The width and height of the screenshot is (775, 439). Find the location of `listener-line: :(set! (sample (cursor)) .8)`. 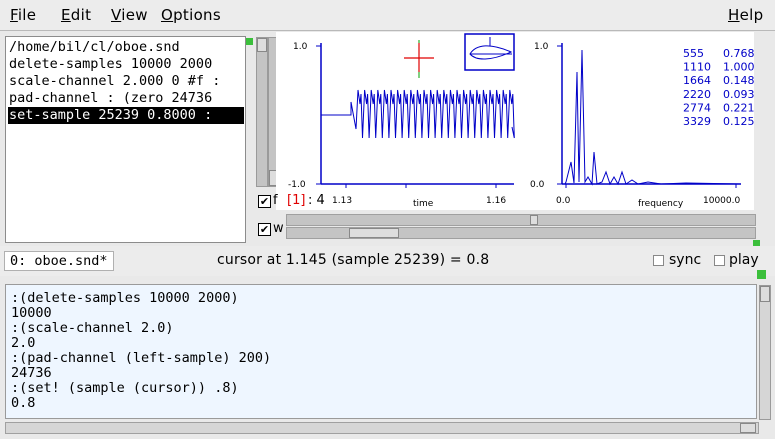

listener-line: :(set! (sample (cursor)) .8) is located at coordinates (125, 388).